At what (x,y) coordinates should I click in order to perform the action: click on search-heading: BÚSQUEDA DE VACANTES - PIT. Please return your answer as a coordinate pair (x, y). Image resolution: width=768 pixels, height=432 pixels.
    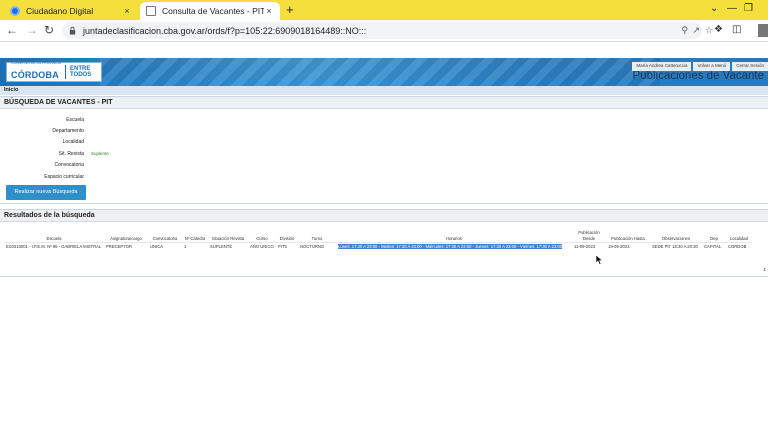
    Looking at the image, I should click on (384, 103).